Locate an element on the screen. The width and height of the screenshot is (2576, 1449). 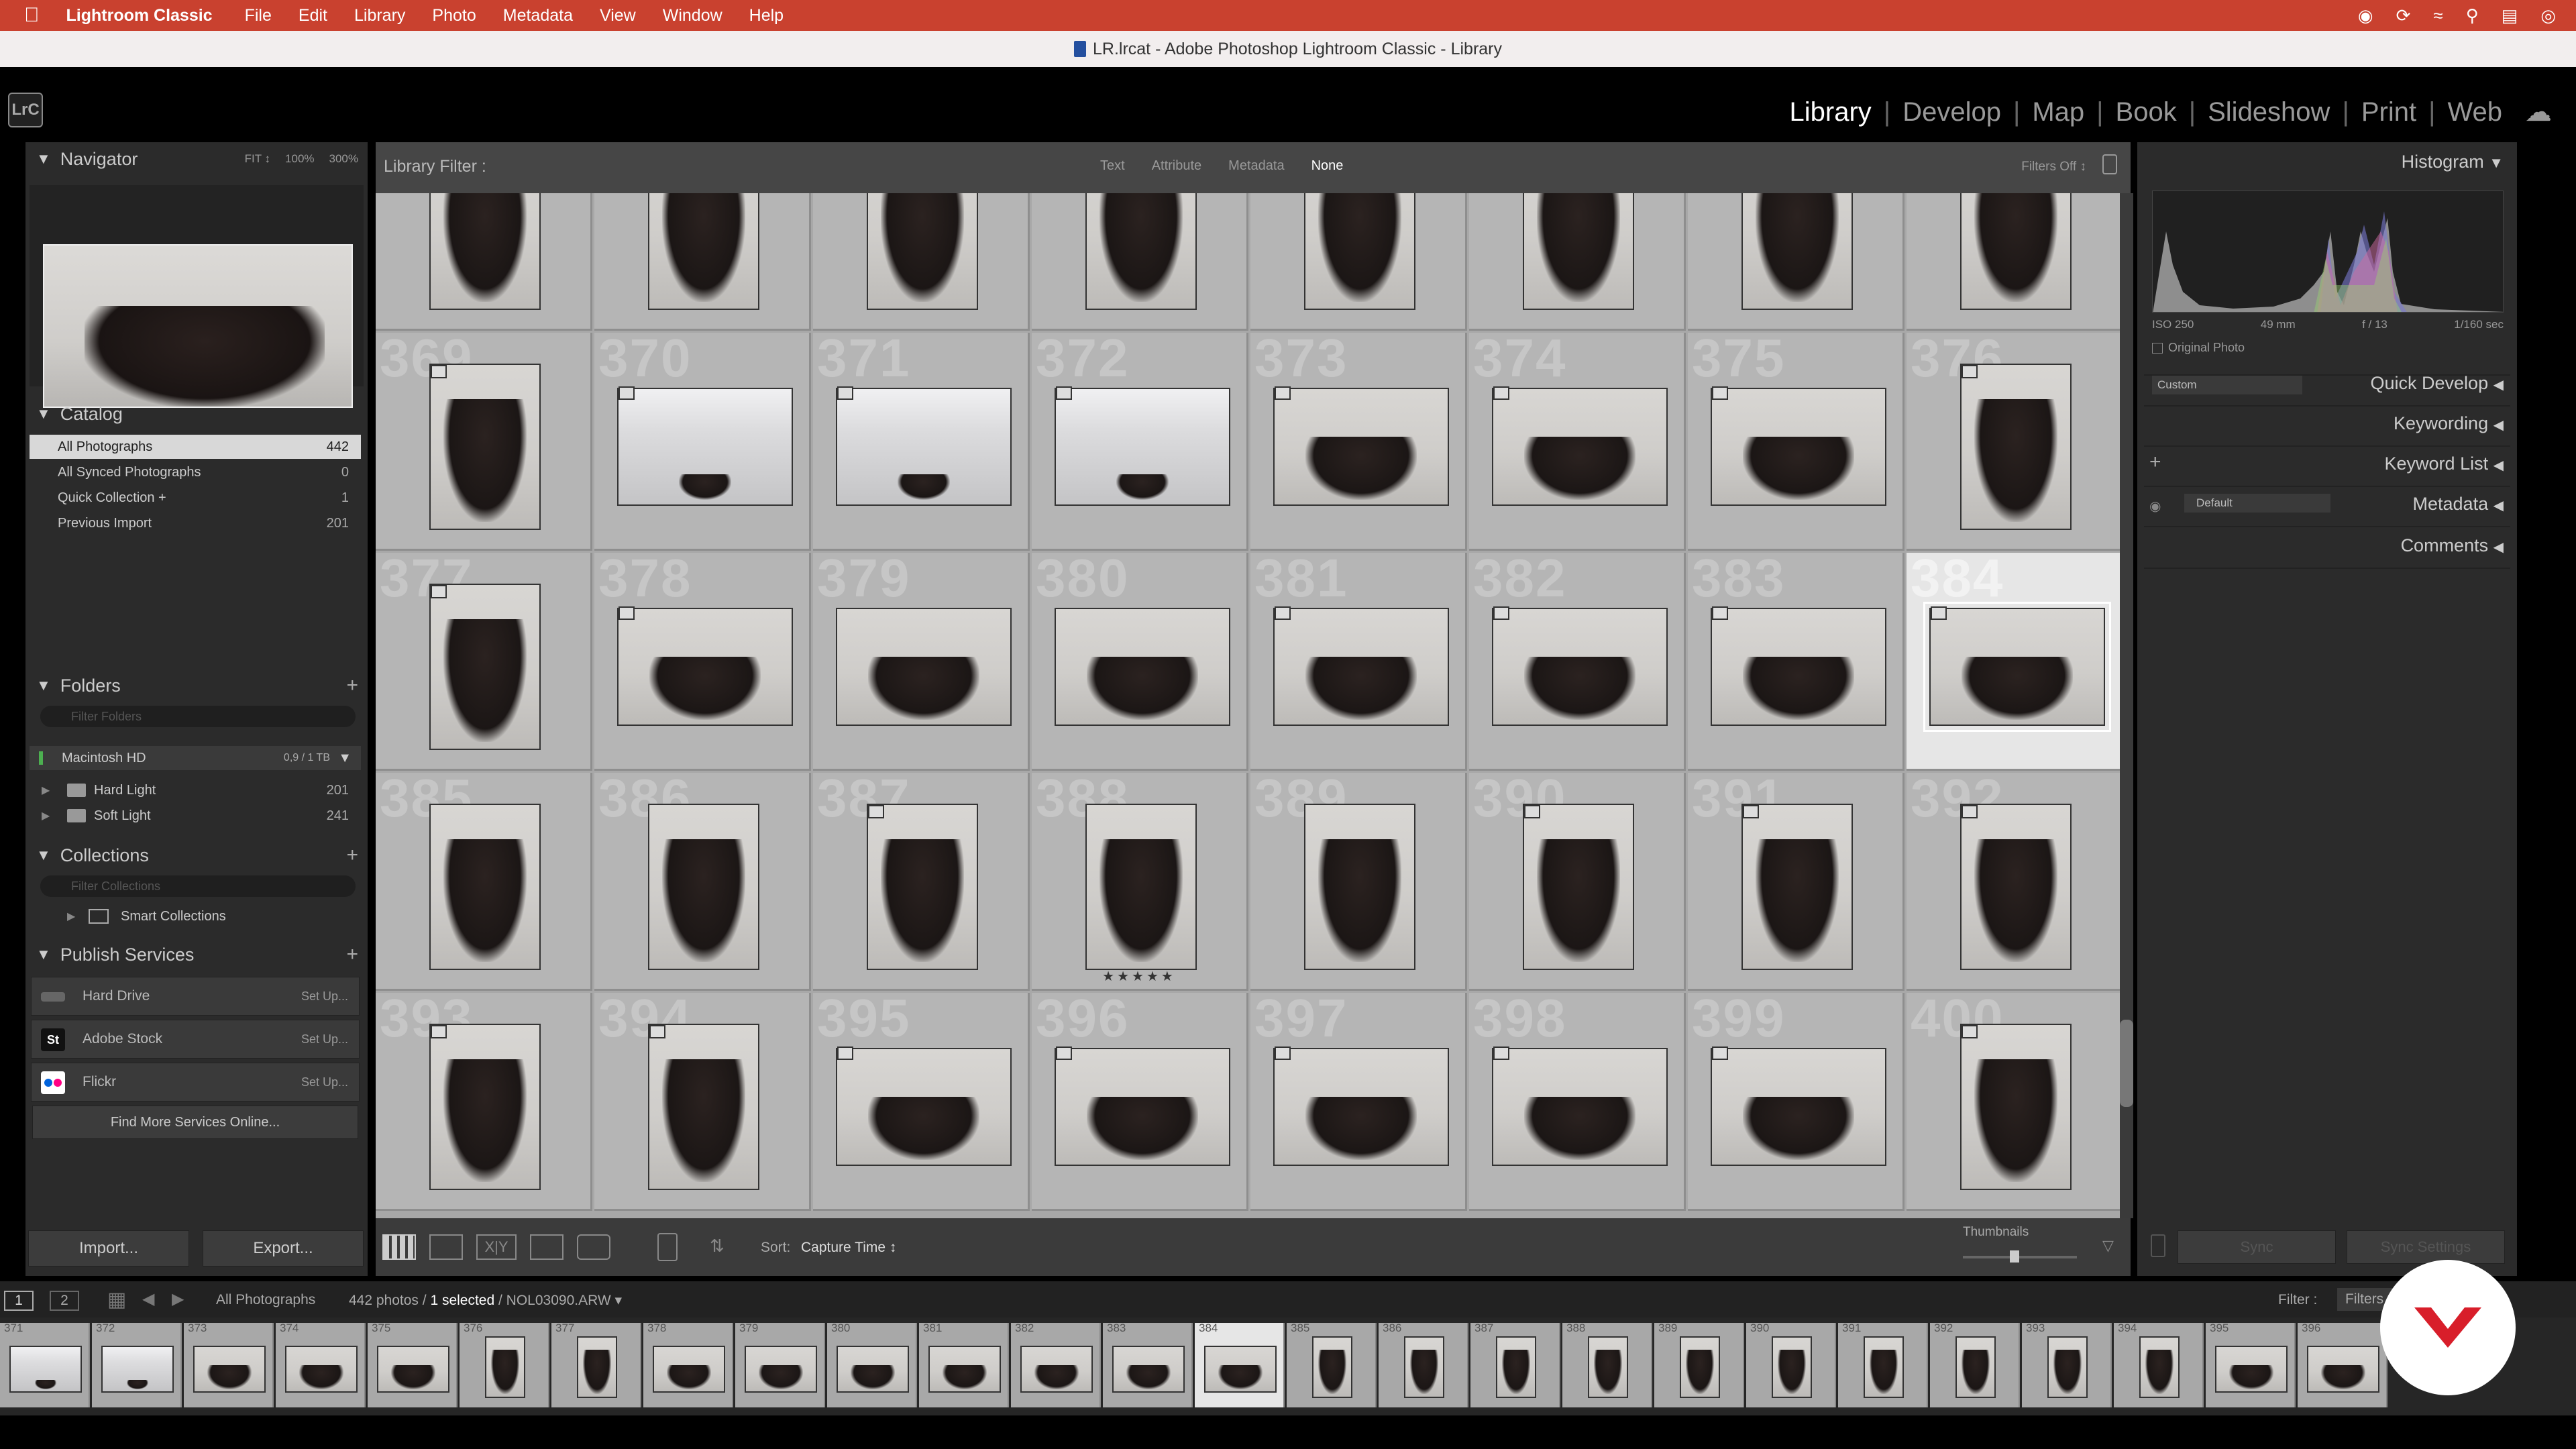
filmstrip-frame: 377 is located at coordinates (596, 1365).